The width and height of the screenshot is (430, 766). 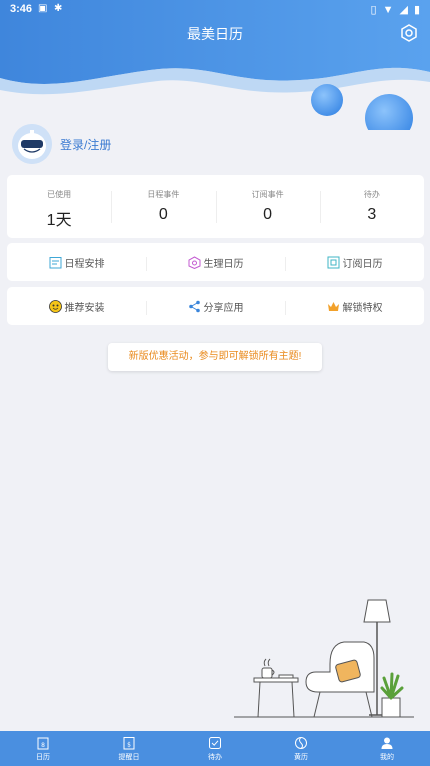 What do you see at coordinates (395, 10) in the screenshot?
I see `status-icons: ▯ ▼ ◢ ▮` at bounding box center [395, 10].